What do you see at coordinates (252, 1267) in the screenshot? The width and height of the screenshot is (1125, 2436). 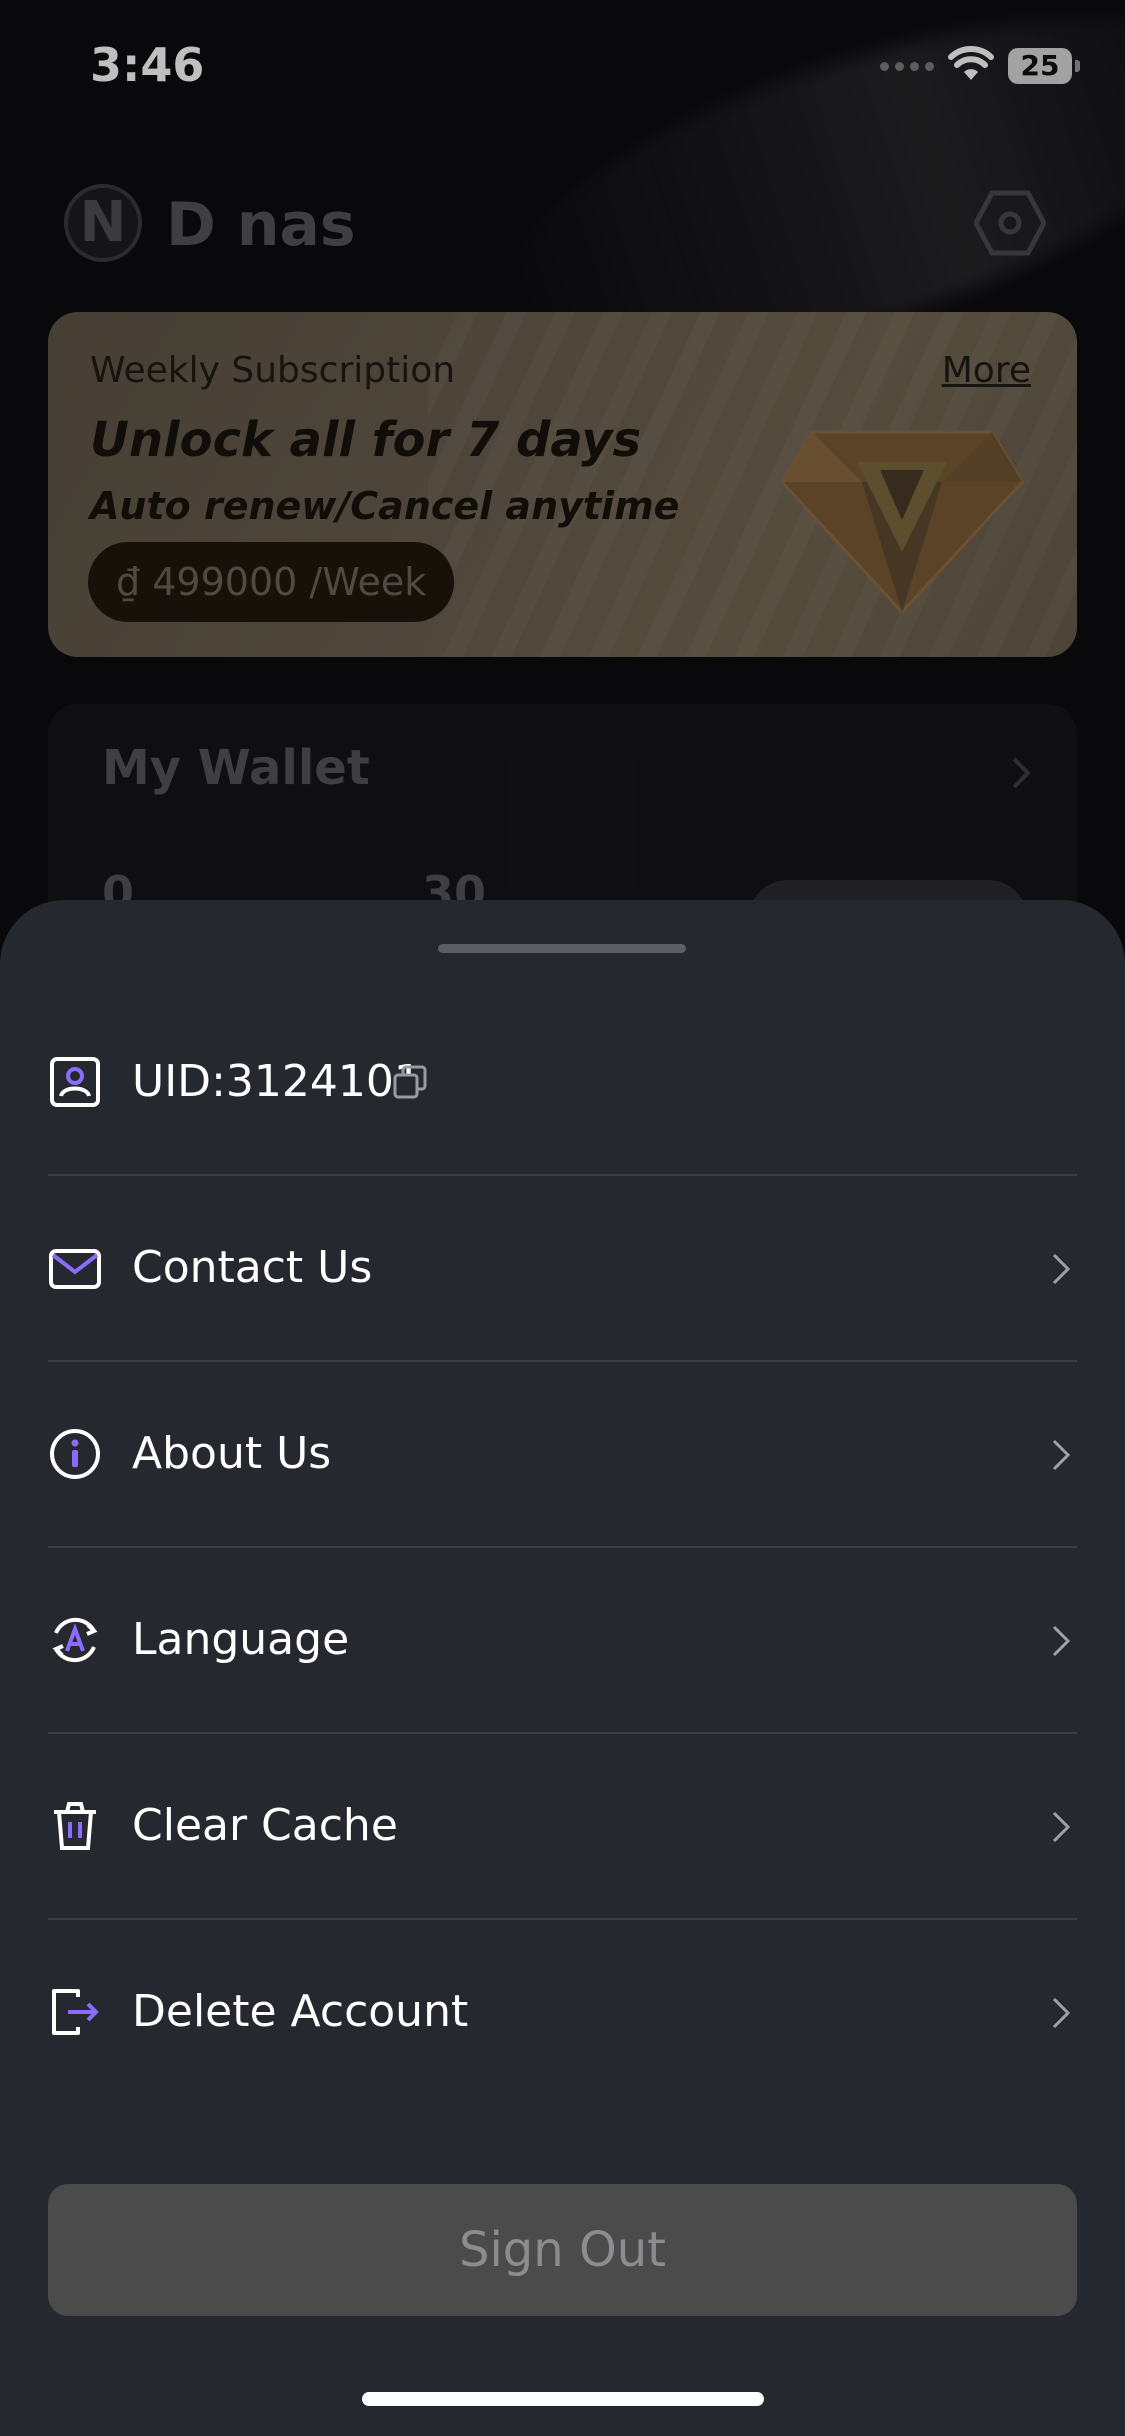 I see `menu-item-label: Contact Us` at bounding box center [252, 1267].